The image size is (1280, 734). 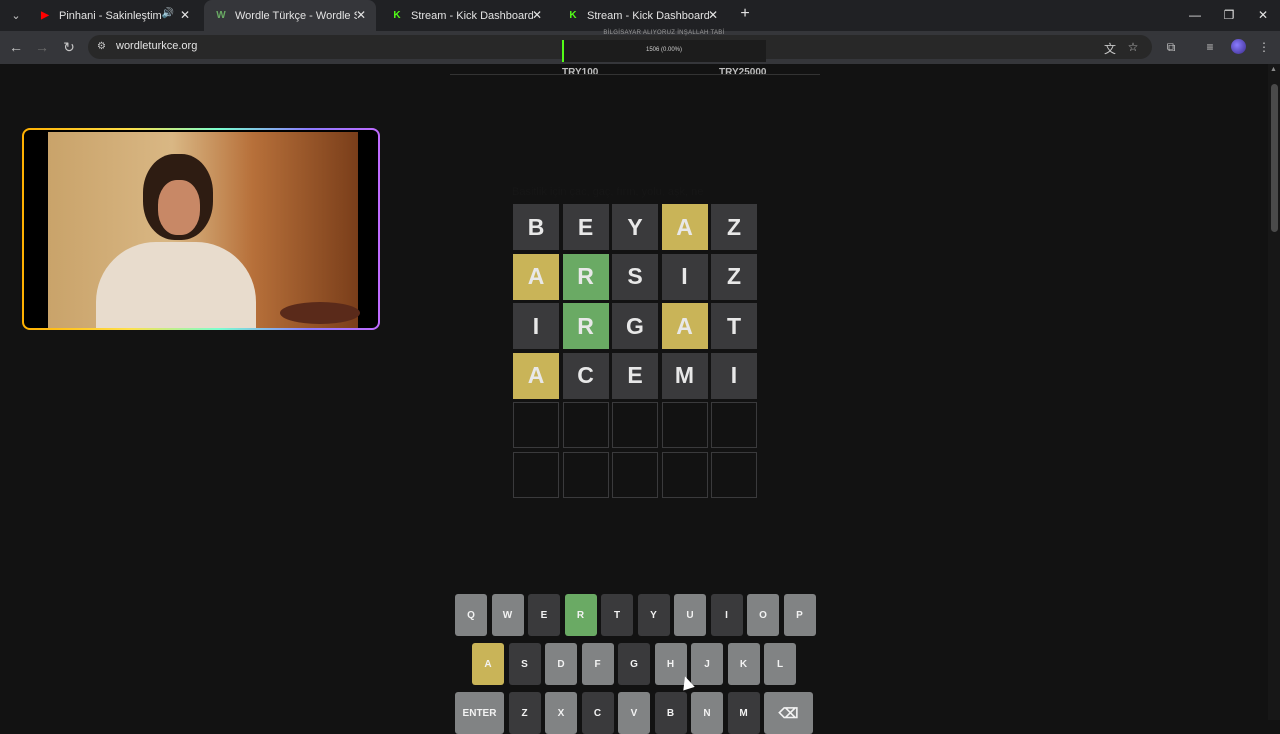 What do you see at coordinates (536, 227) in the screenshot?
I see `board-tile: B` at bounding box center [536, 227].